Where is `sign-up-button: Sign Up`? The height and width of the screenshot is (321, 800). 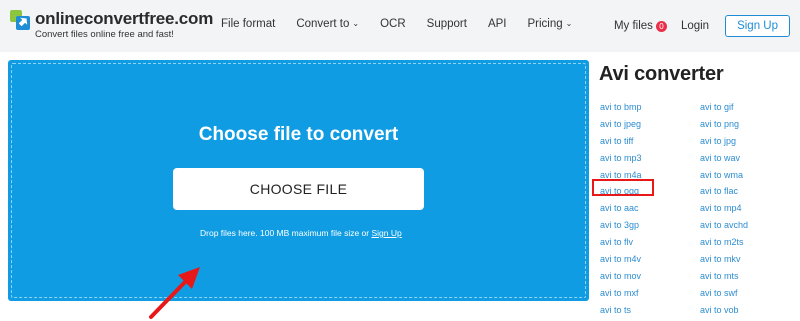
sign-up-button: Sign Up is located at coordinates (757, 26).